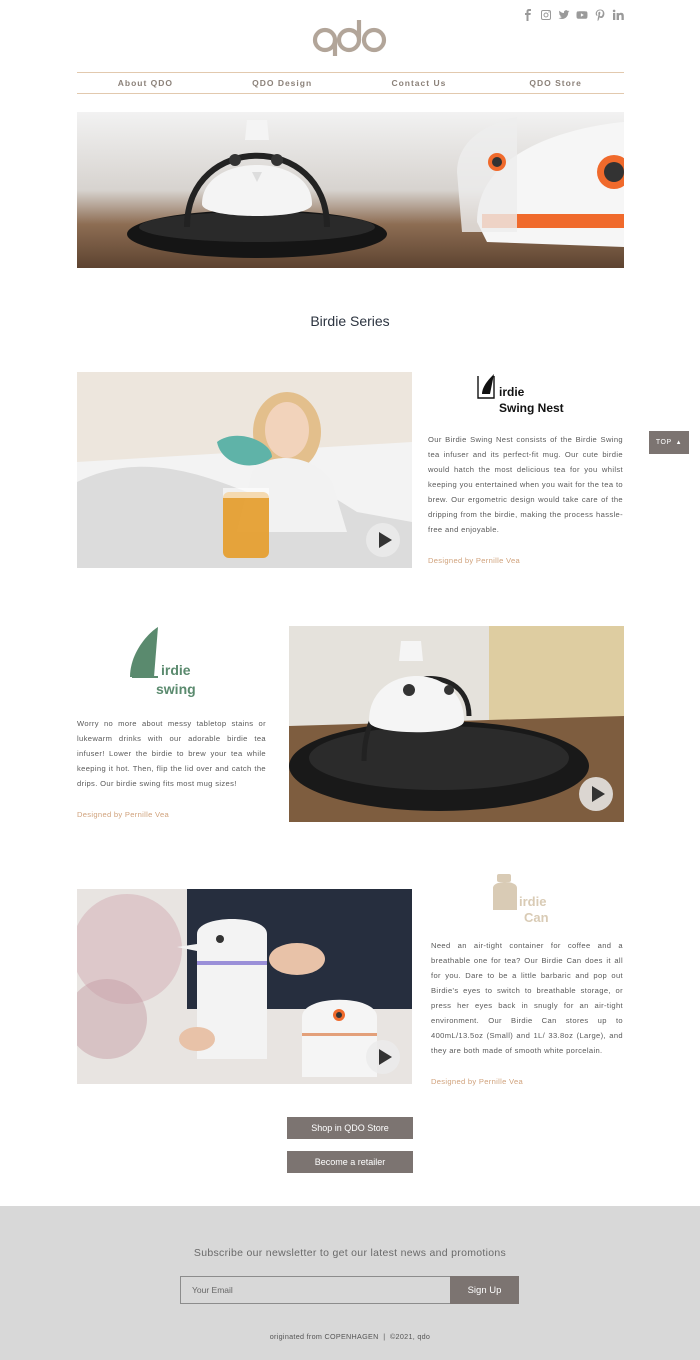 This screenshot has height=1360, width=700. Describe the element at coordinates (546, 15) in the screenshot. I see `instagram-icon` at that location.